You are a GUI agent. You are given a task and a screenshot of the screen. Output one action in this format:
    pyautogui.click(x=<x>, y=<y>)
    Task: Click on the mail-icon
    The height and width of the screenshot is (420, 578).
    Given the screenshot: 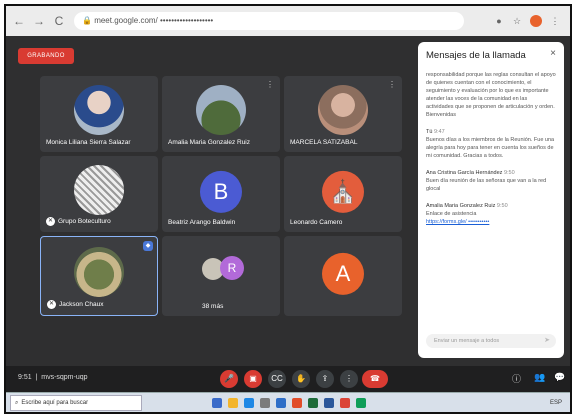 What is the action you would take?
    pyautogui.click(x=281, y=403)
    